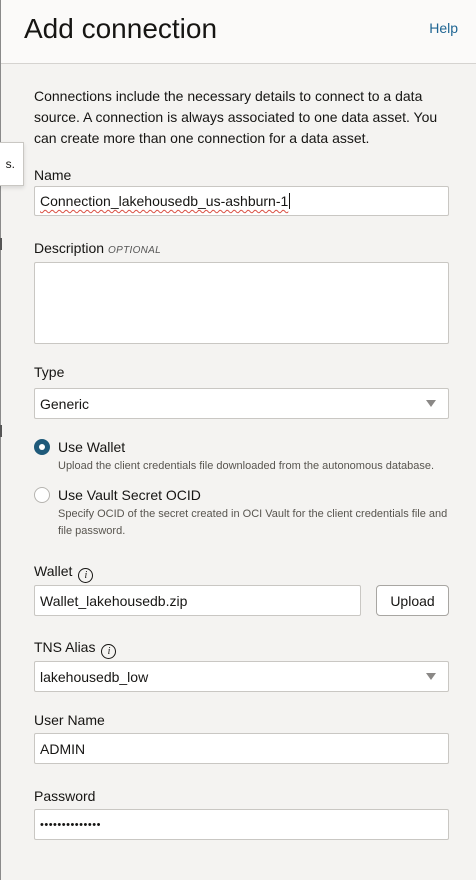 Image resolution: width=476 pixels, height=880 pixels. What do you see at coordinates (114, 600) in the screenshot?
I see `wallet-file-value: Wallet_lakehousedb.zip` at bounding box center [114, 600].